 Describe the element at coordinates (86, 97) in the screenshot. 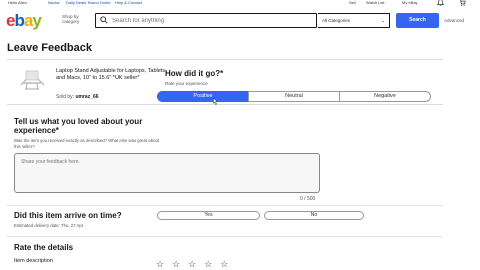

I see `seller-name: umraz_66` at that location.